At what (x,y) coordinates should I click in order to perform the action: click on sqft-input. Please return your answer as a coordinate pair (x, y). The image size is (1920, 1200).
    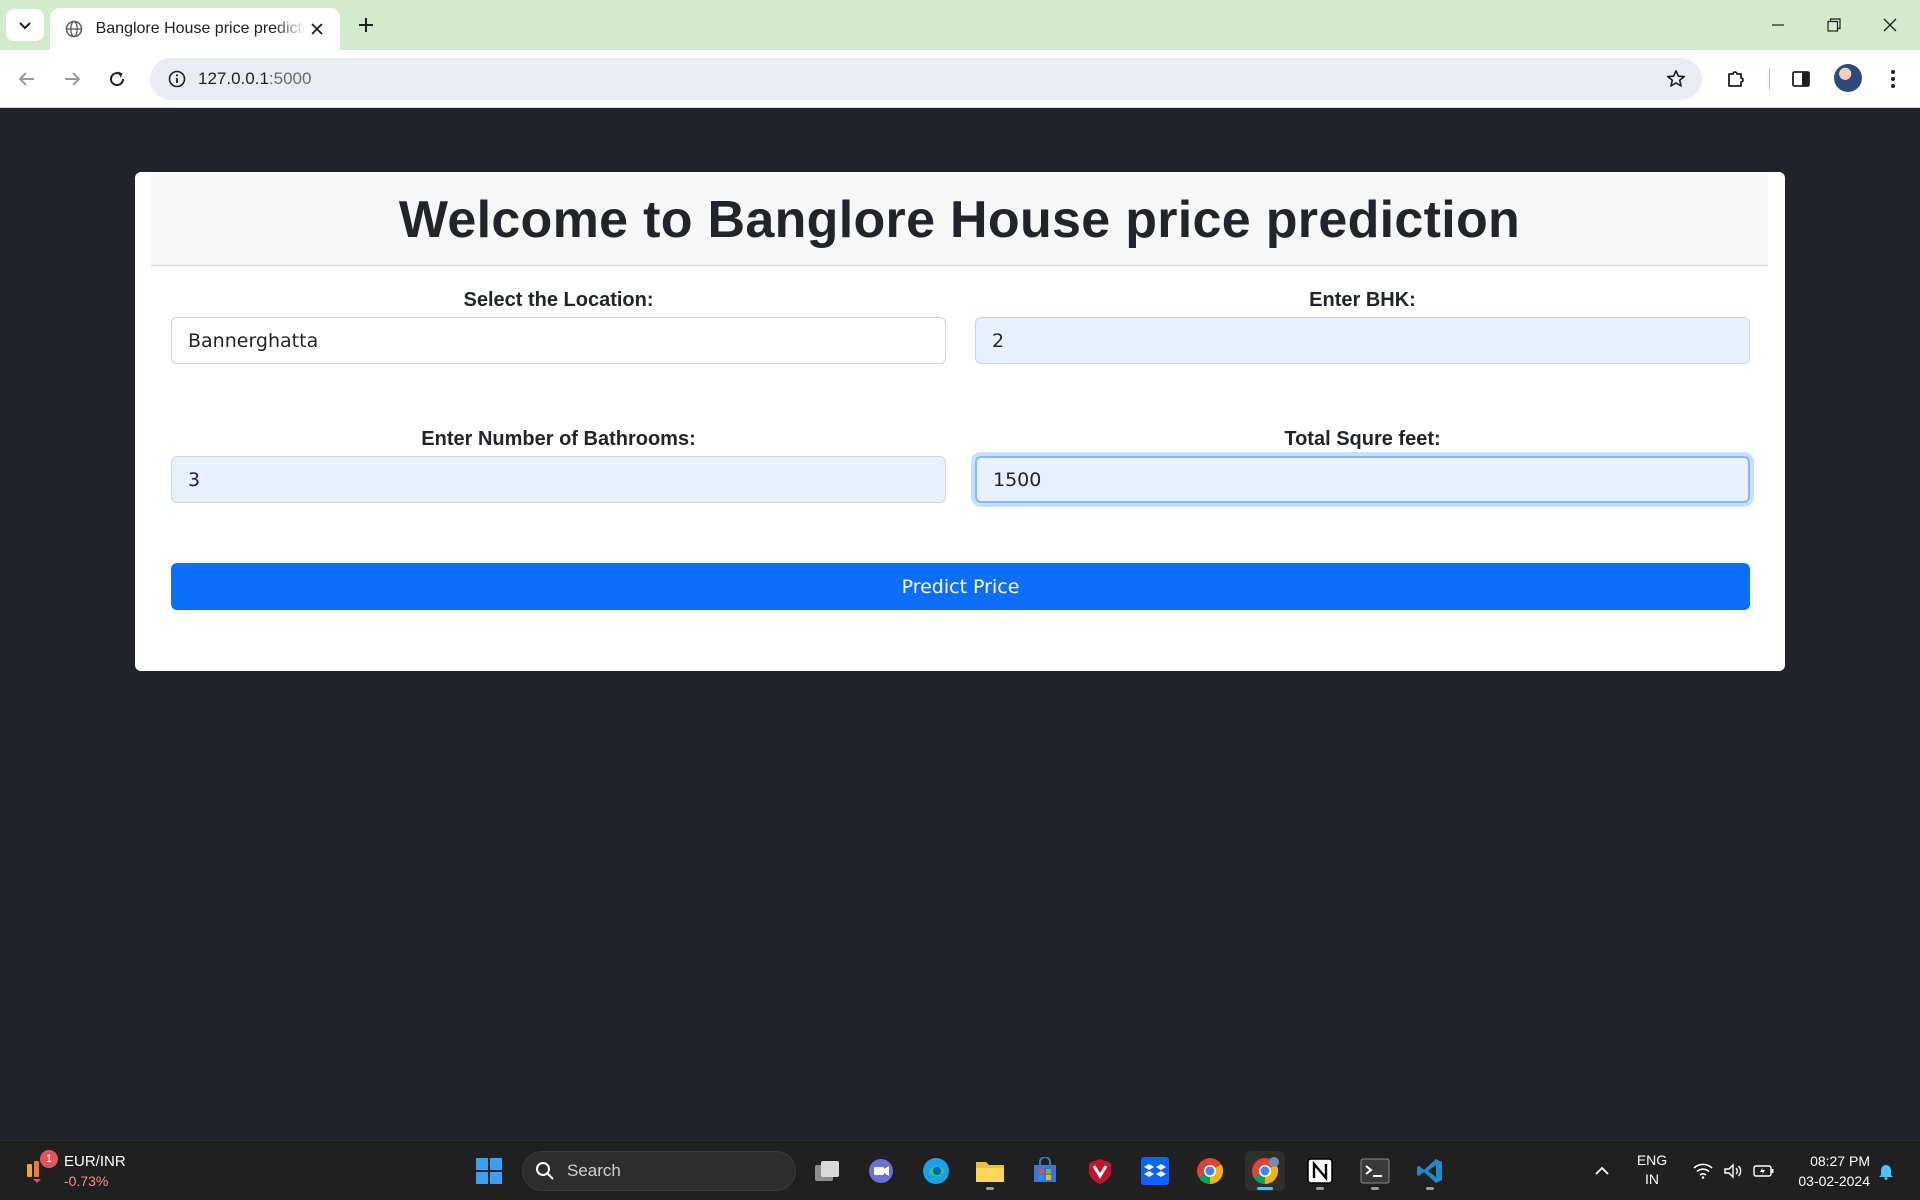
    Looking at the image, I should click on (1362, 479).